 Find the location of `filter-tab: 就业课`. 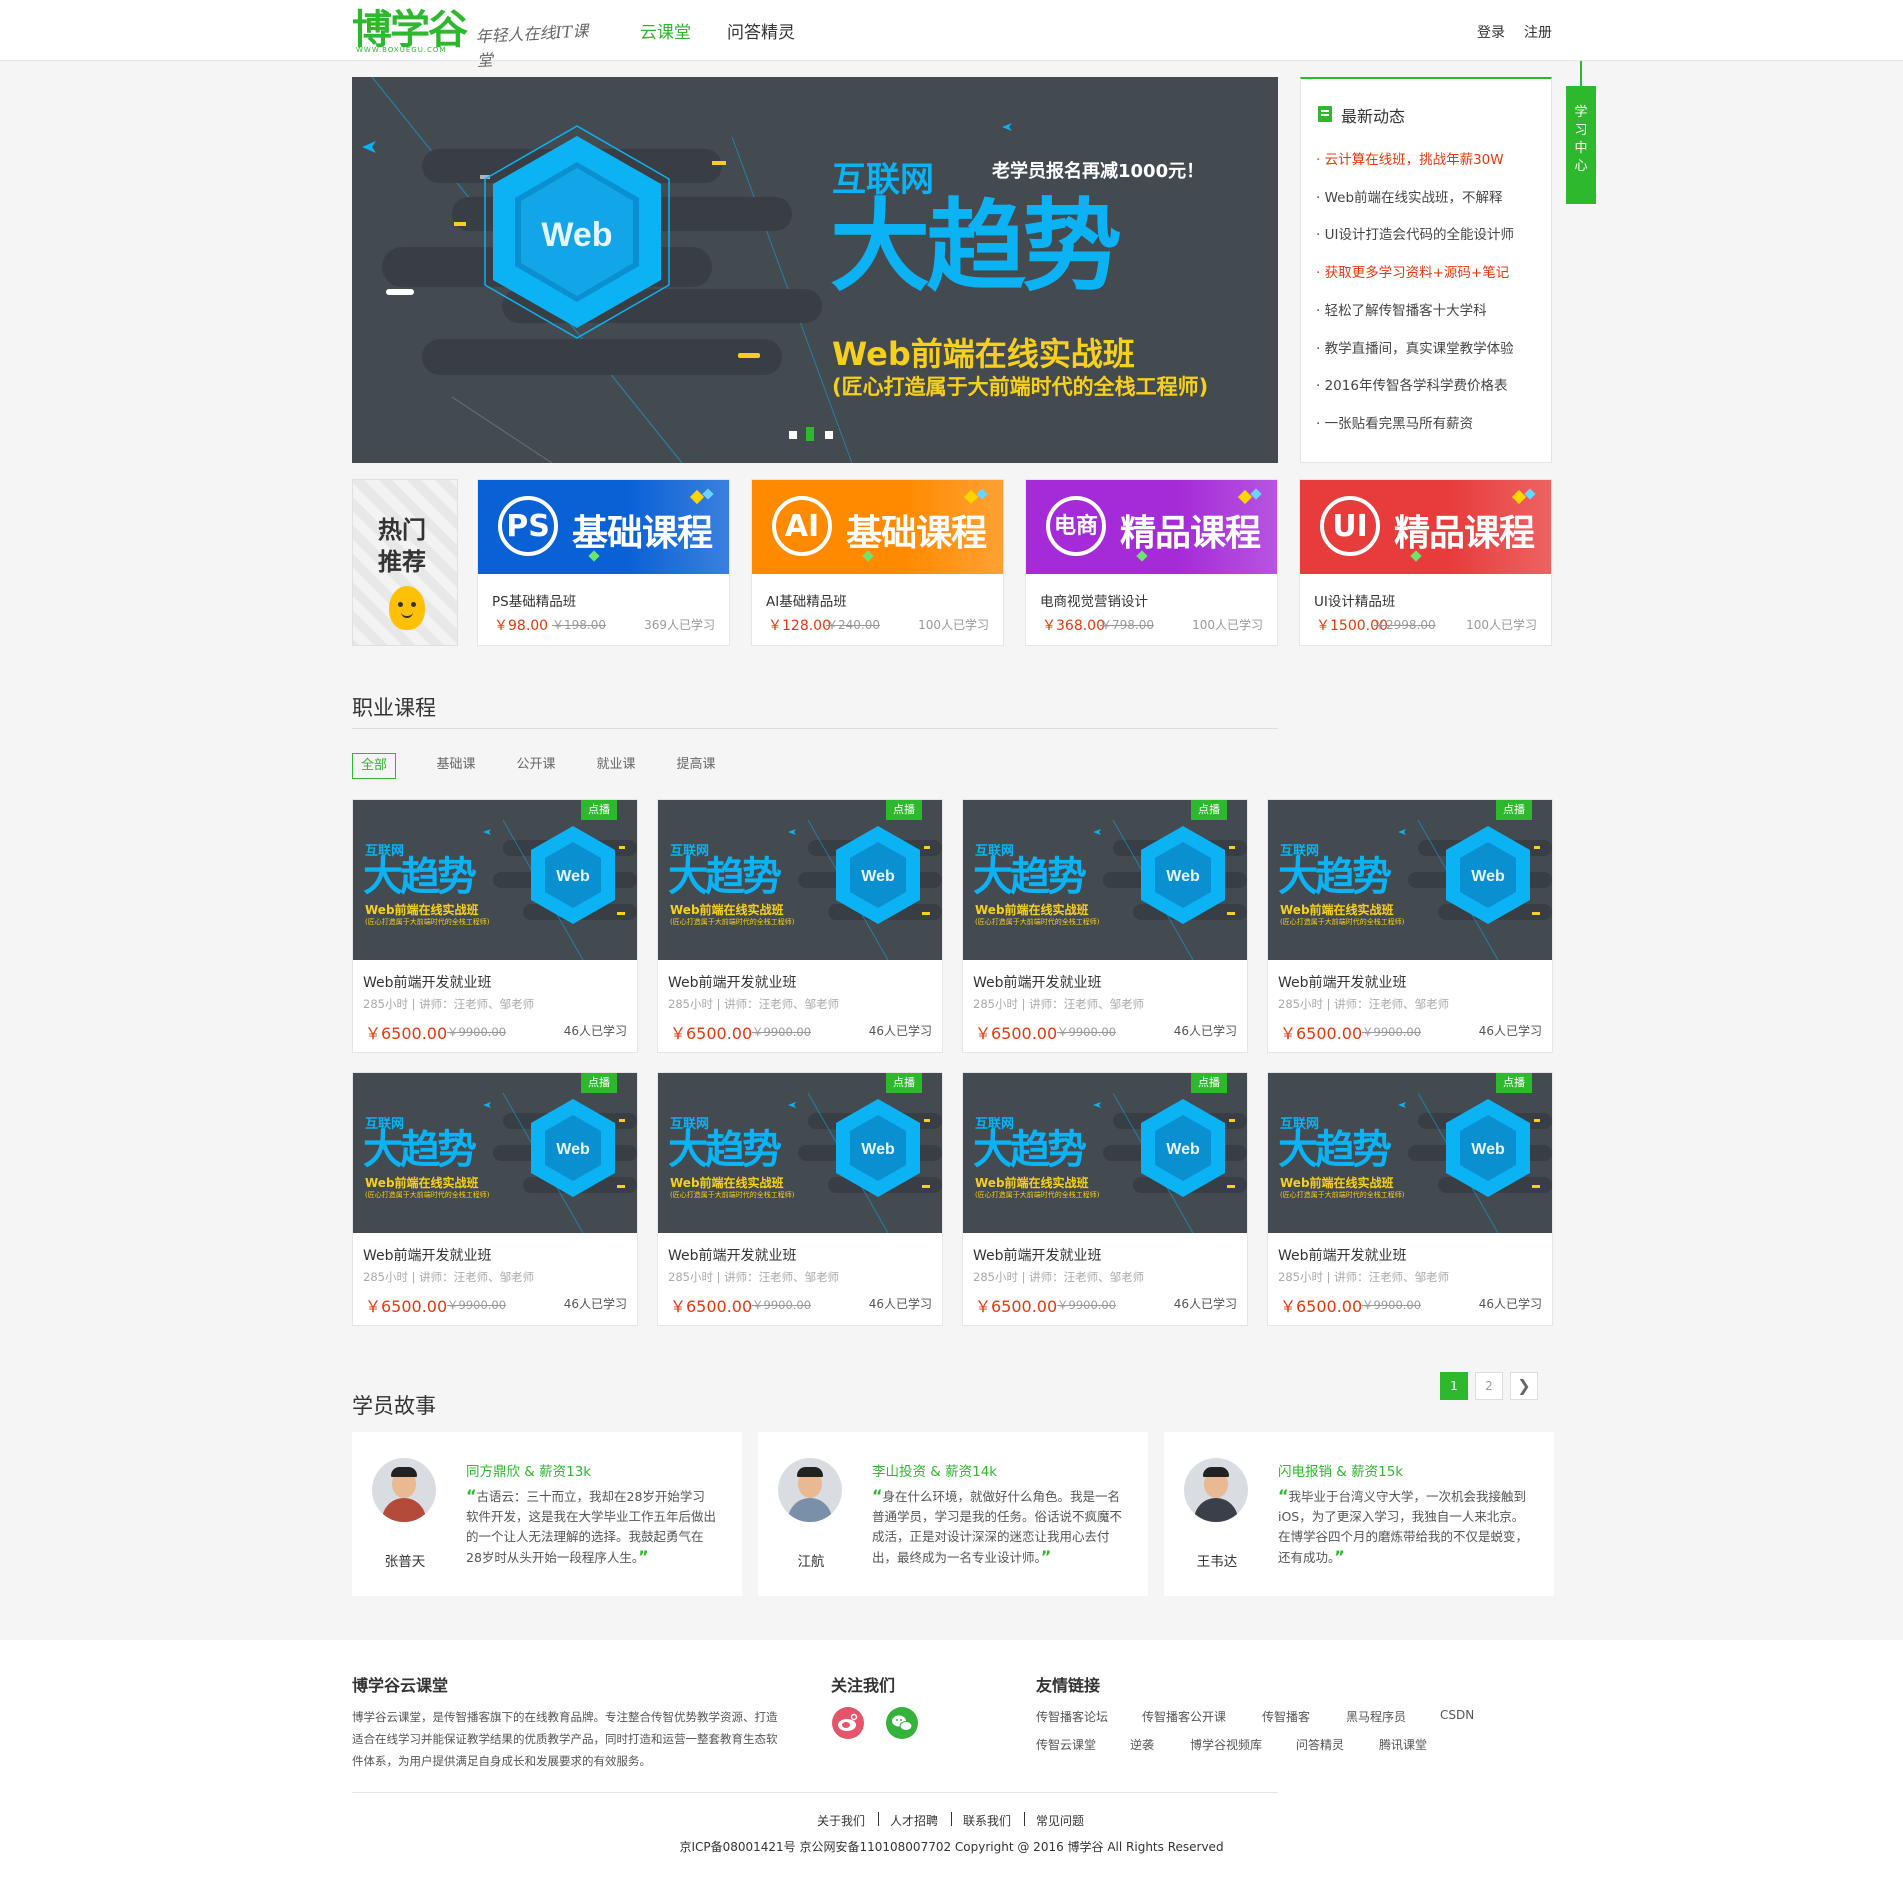

filter-tab: 就业课 is located at coordinates (616, 766).